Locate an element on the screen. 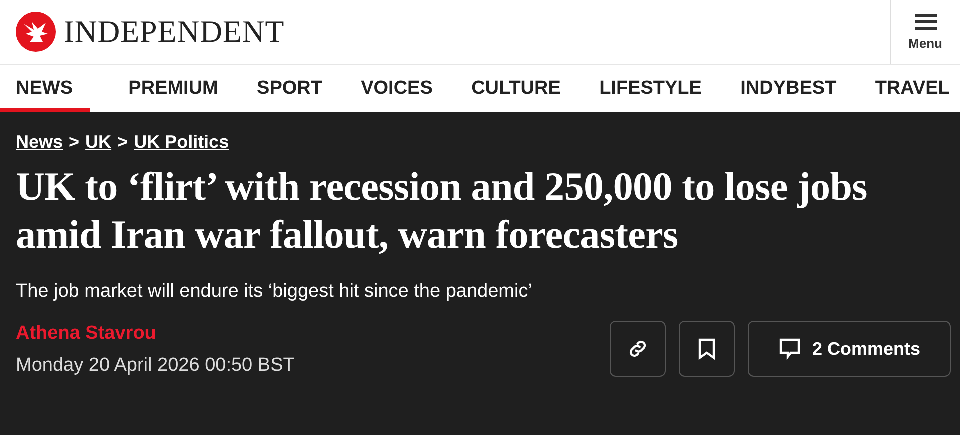 This screenshot has width=960, height=435. breadcrumb-link: UK Politics is located at coordinates (182, 142).